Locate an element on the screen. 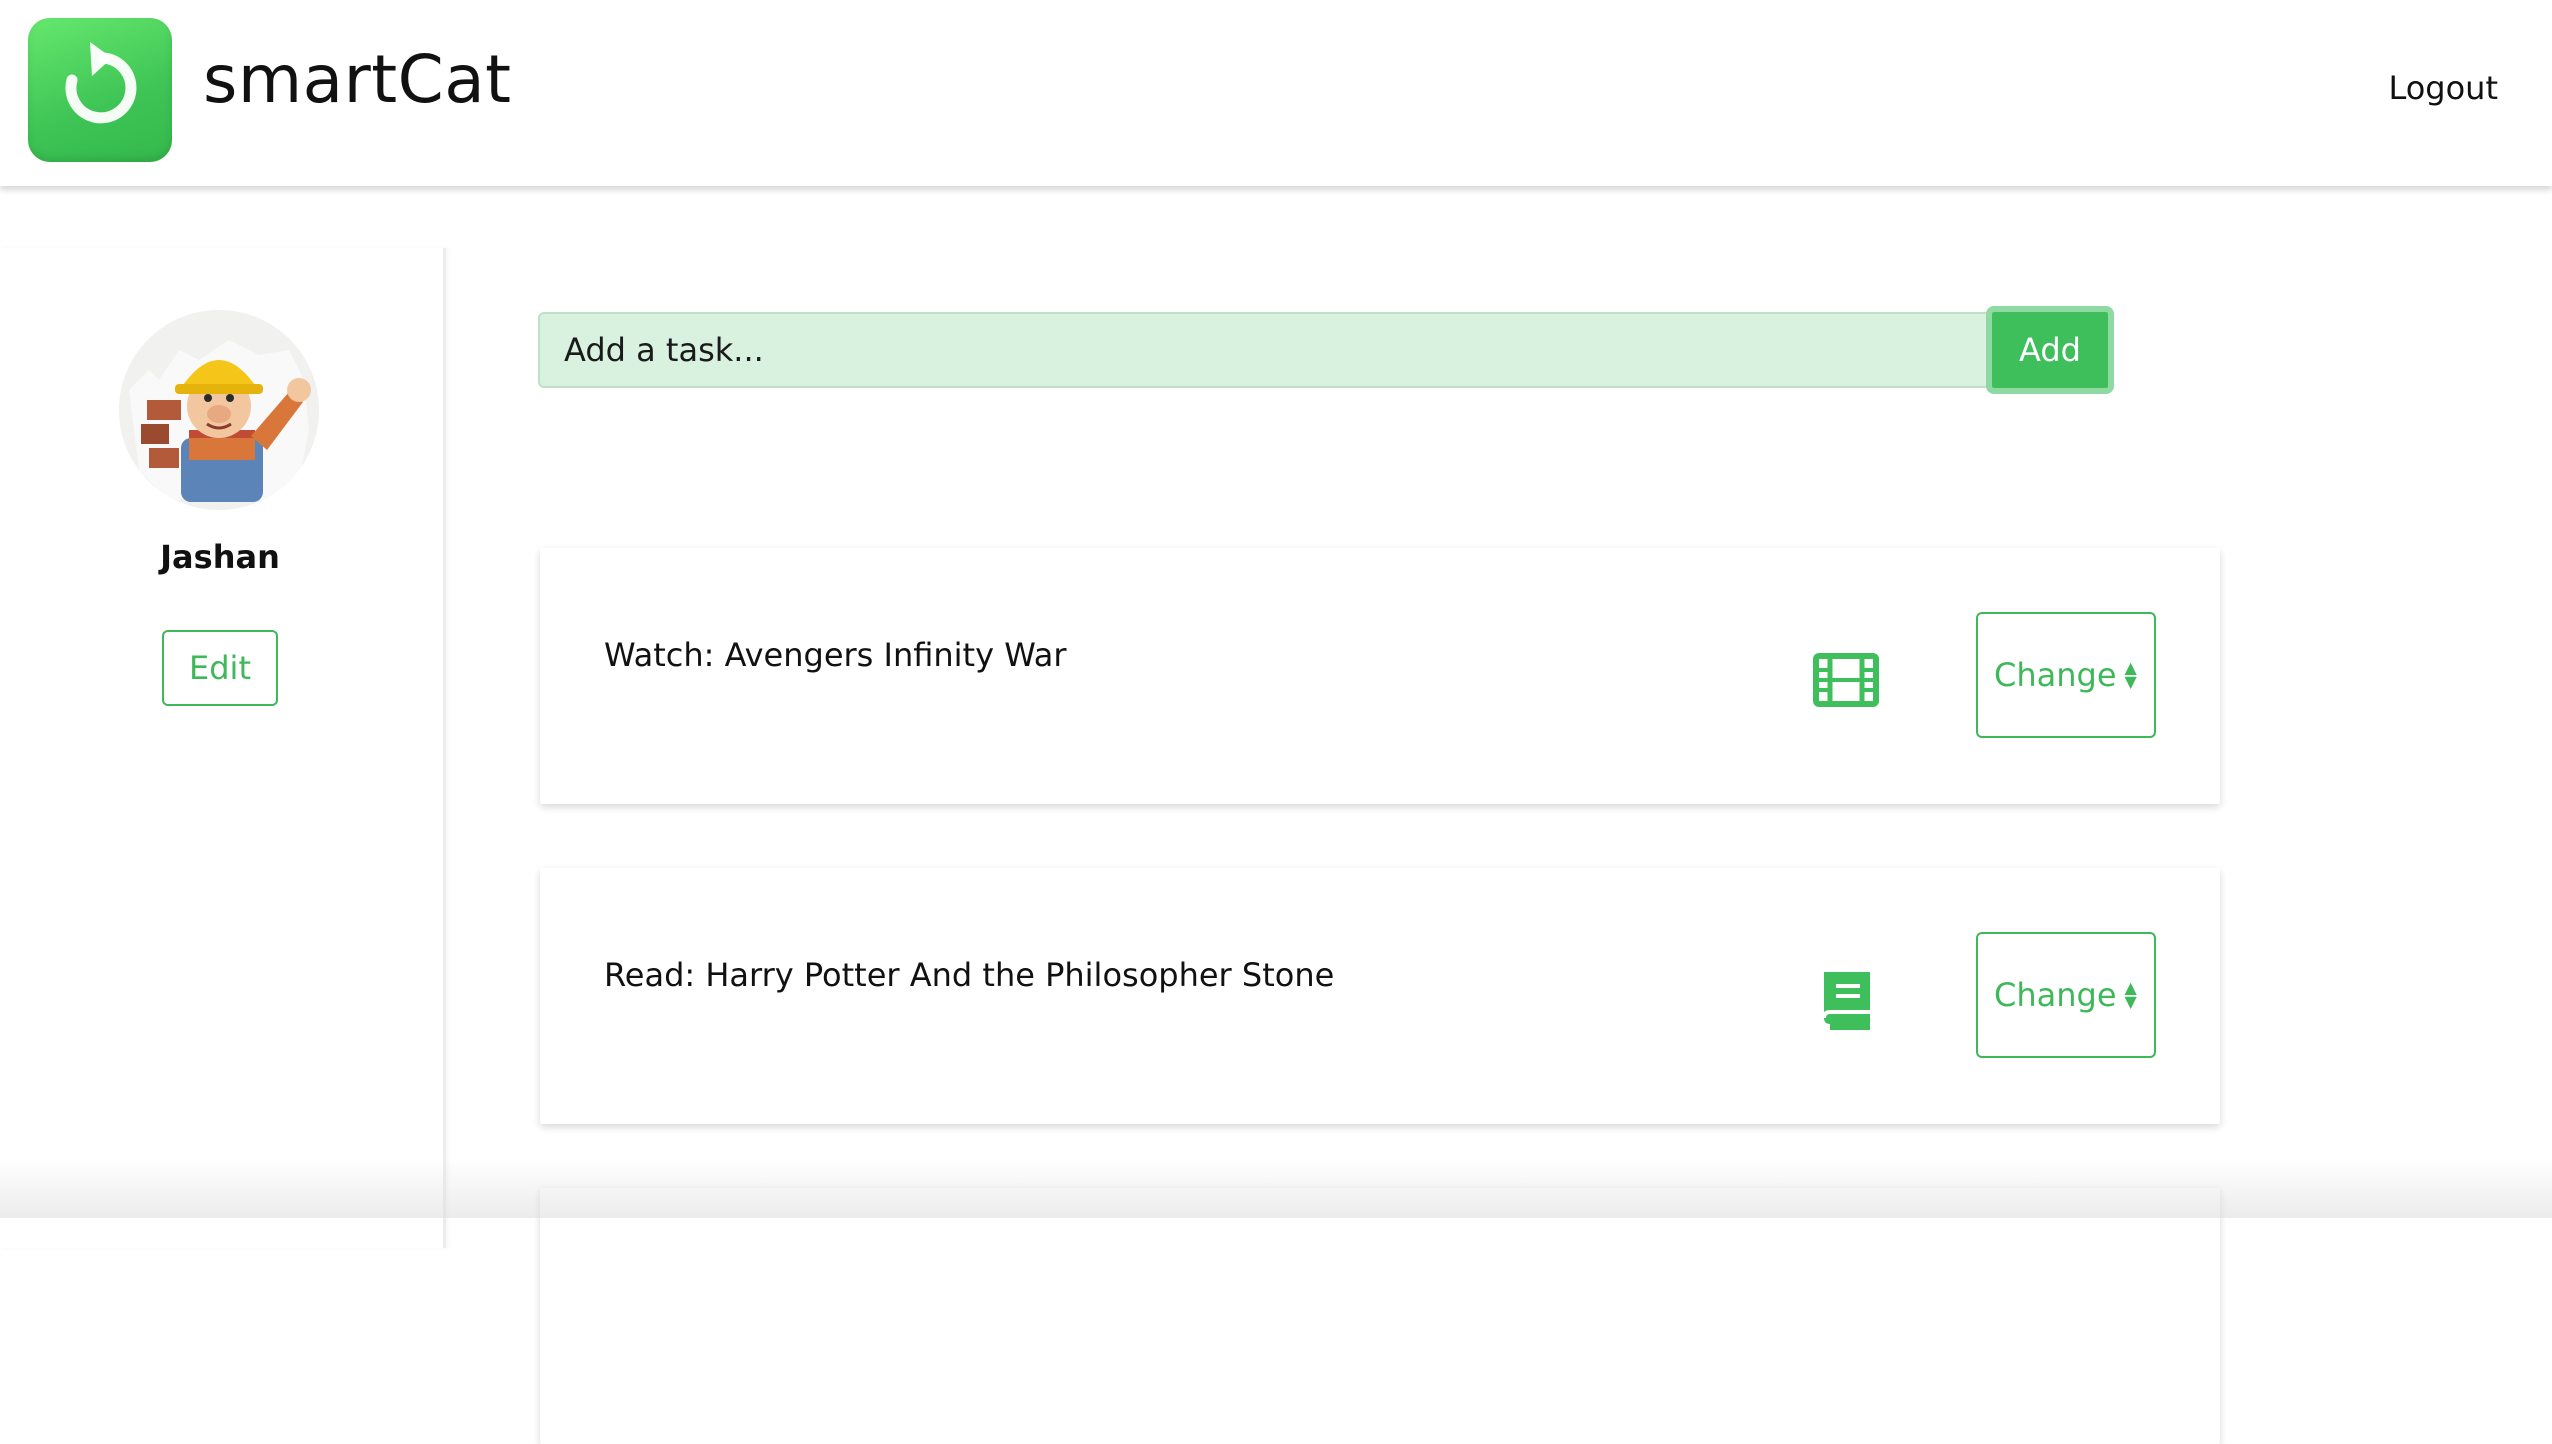  book-icon is located at coordinates (1846, 1000).